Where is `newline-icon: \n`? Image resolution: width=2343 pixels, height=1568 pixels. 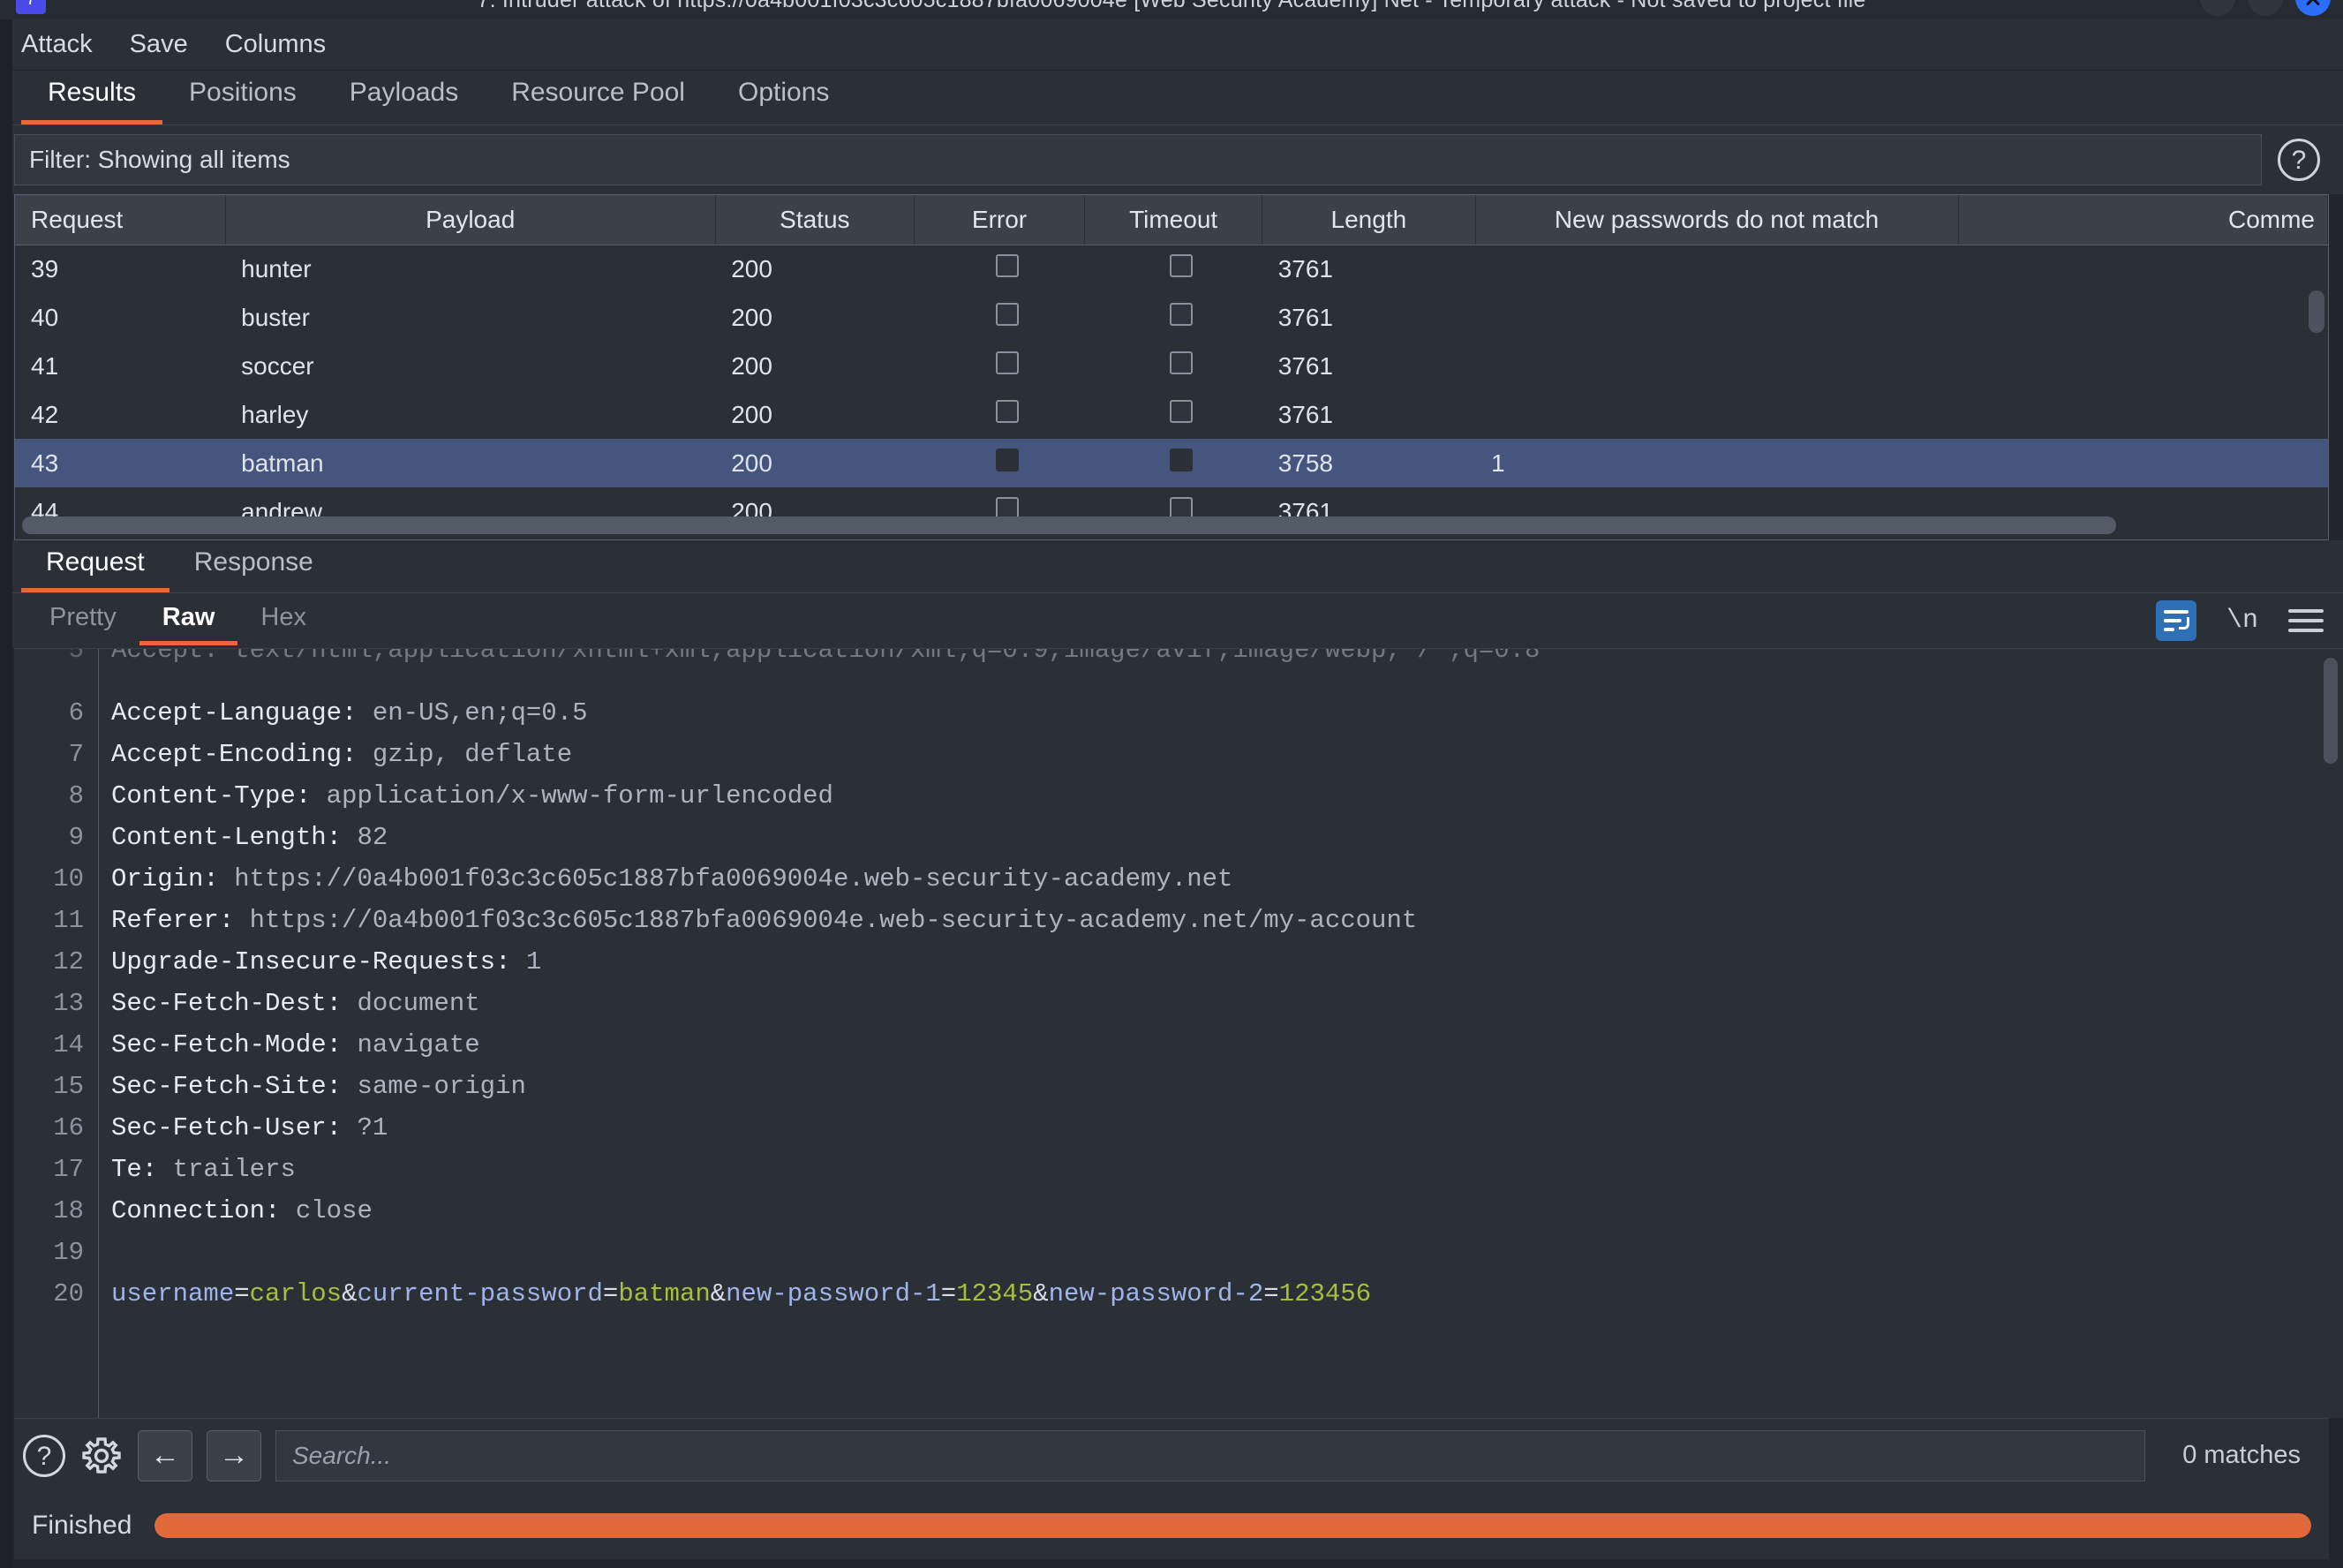 newline-icon: \n is located at coordinates (2242, 621).